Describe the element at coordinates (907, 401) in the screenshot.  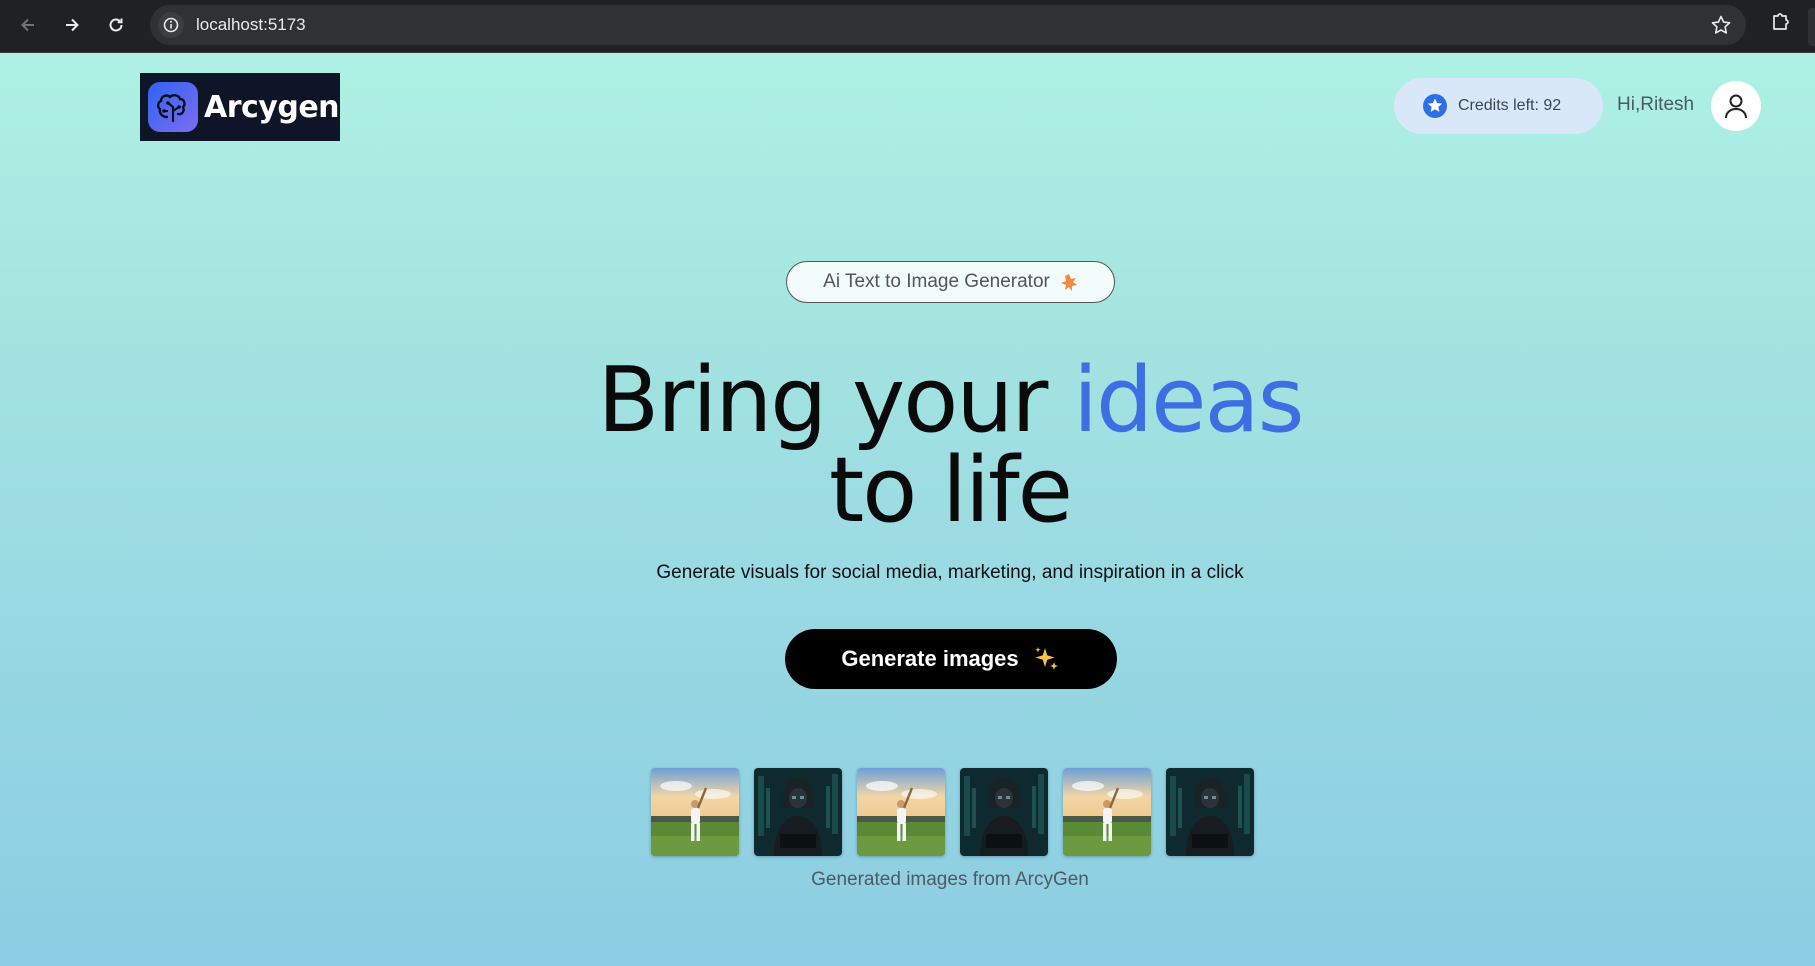
I see `headline-line-1: Bring your ideas` at that location.